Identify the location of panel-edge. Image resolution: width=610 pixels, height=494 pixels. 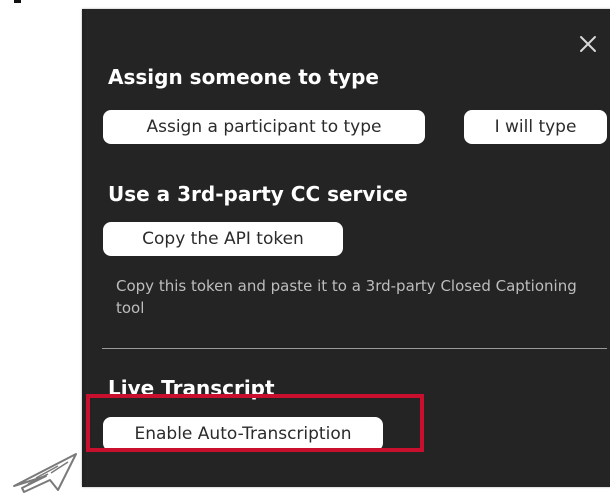
(85, 248).